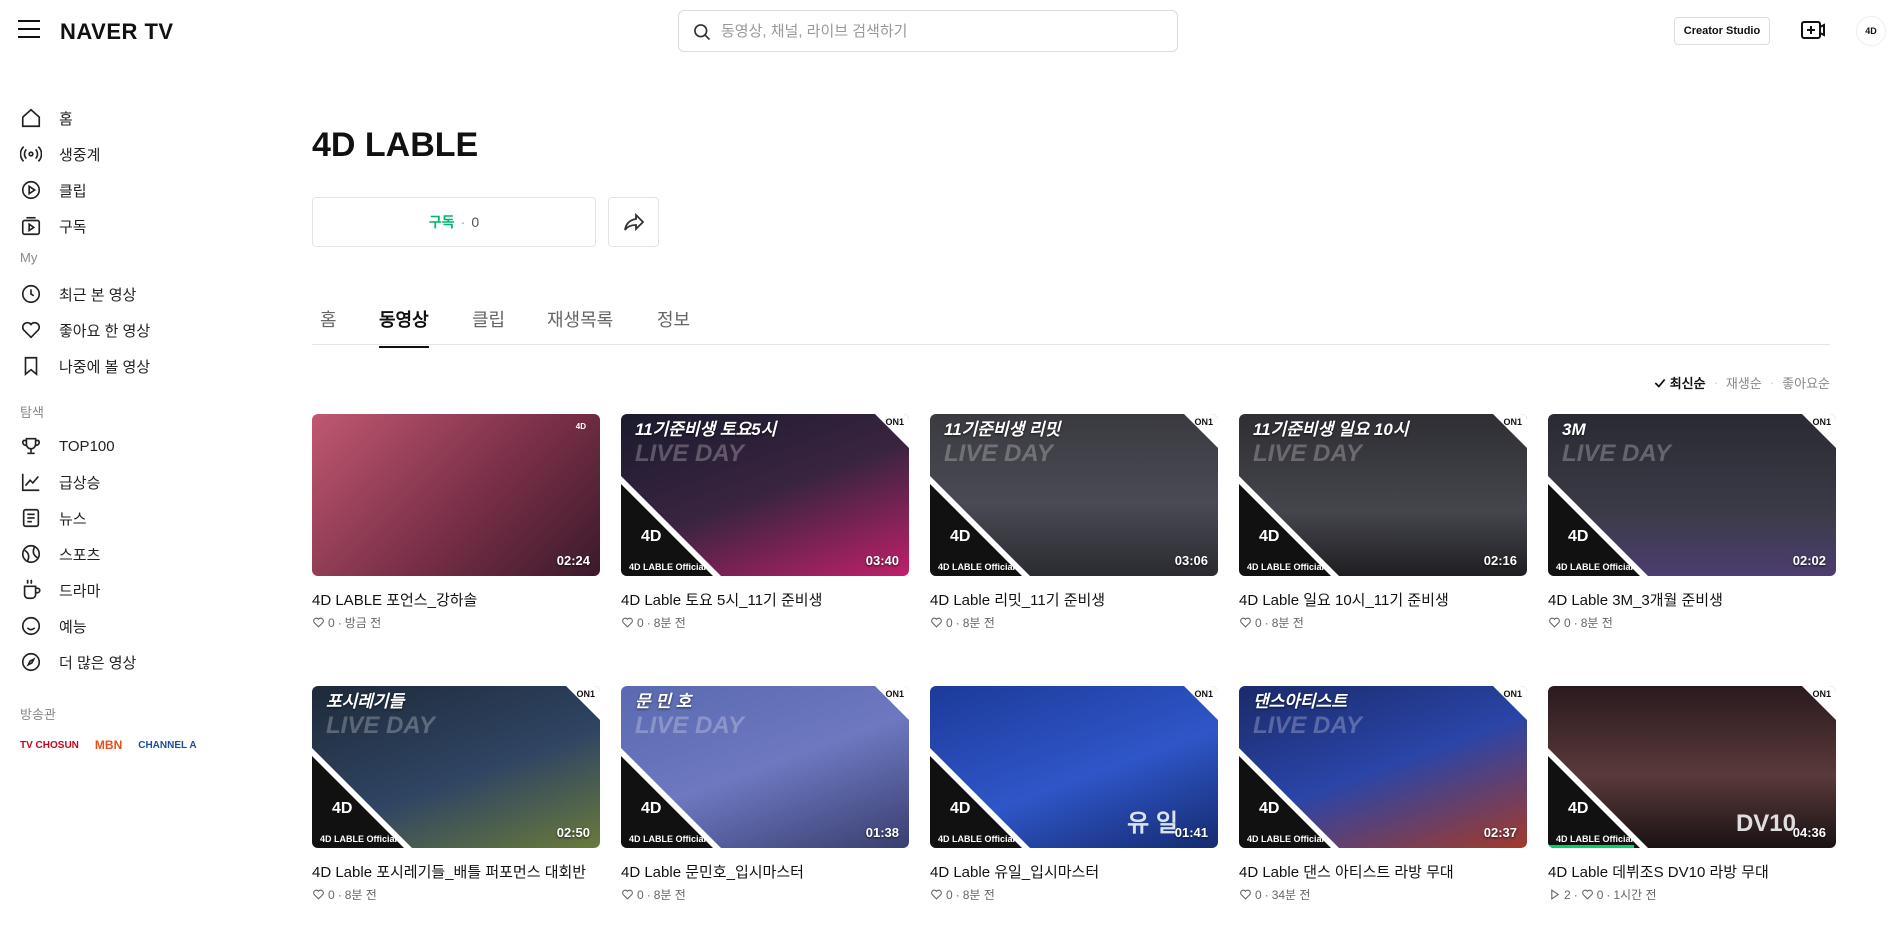 The width and height of the screenshot is (1895, 936). What do you see at coordinates (1074, 767) in the screenshot?
I see `video-thumbnail: 유 일 ON1 4D 4D LABLE Official 01:41` at bounding box center [1074, 767].